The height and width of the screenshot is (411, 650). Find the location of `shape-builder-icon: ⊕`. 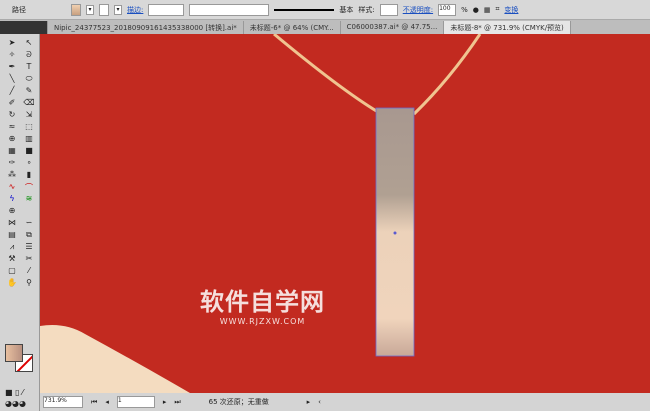

shape-builder-icon: ⊕ is located at coordinates (12, 139).